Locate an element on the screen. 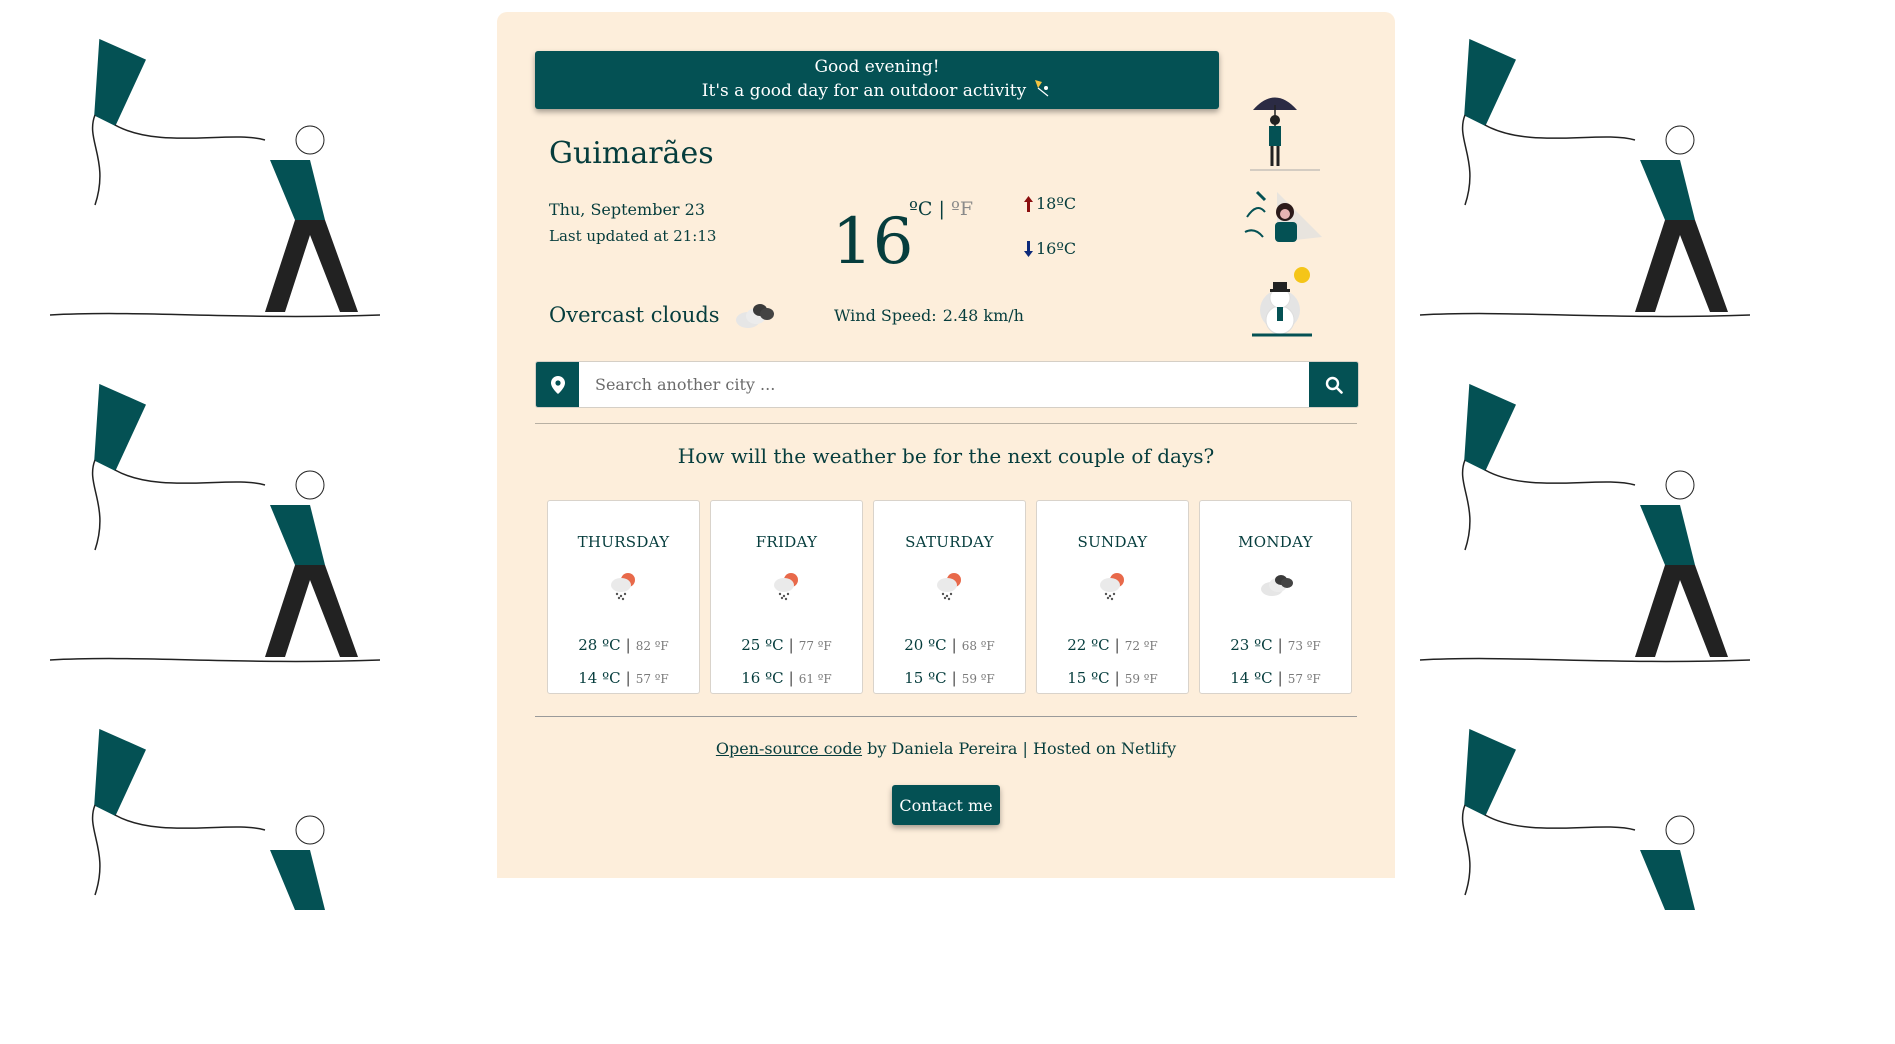 The image size is (1895, 1044). forecast-max-f: 77 ºF is located at coordinates (815, 646).